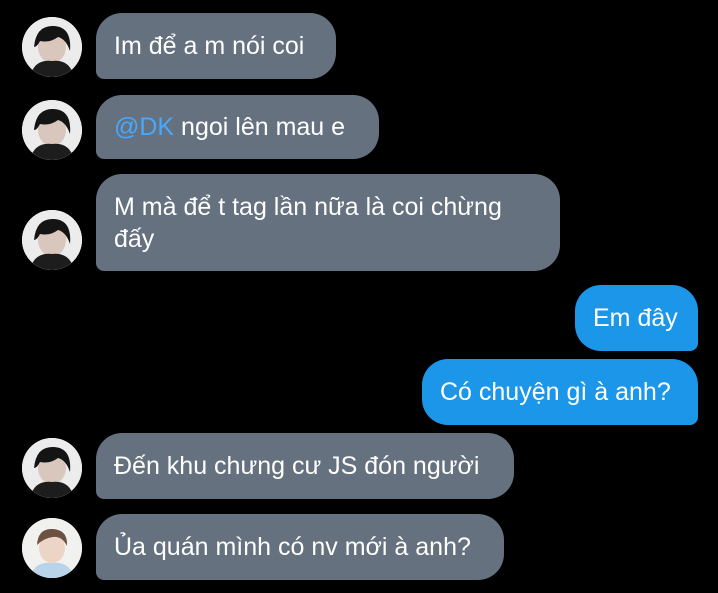 Image resolution: width=718 pixels, height=593 pixels. I want to click on message-text: Có chuyện gì à anh?, so click(555, 392).